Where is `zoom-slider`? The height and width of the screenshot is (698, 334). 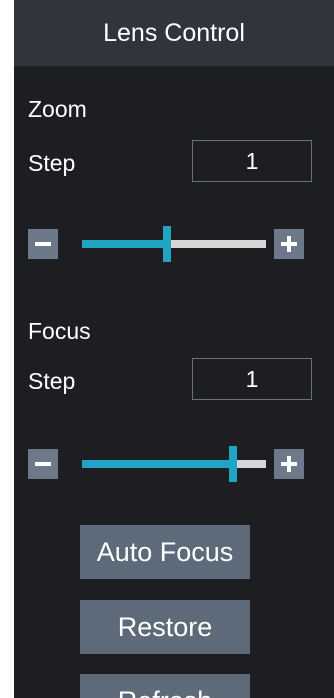 zoom-slider is located at coordinates (174, 244).